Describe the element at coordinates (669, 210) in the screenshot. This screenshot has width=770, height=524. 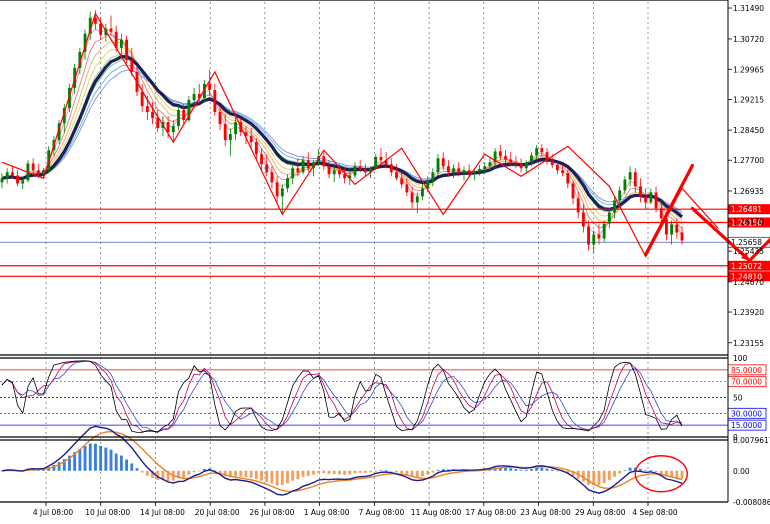
I see `forecast-arrow-shaft` at that location.